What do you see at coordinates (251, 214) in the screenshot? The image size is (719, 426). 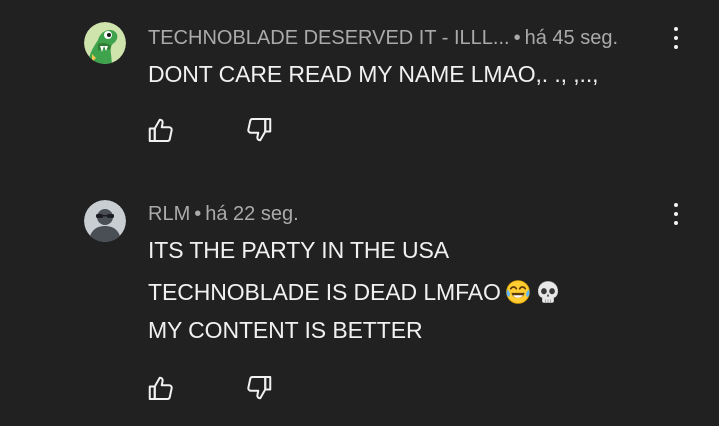 I see `comment-timestamp: há 22 seg.` at bounding box center [251, 214].